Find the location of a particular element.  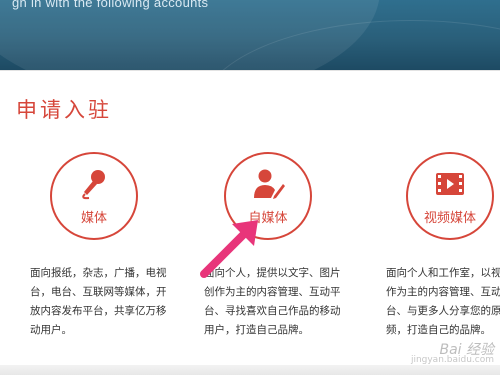

film-play-icon is located at coordinates (450, 184).